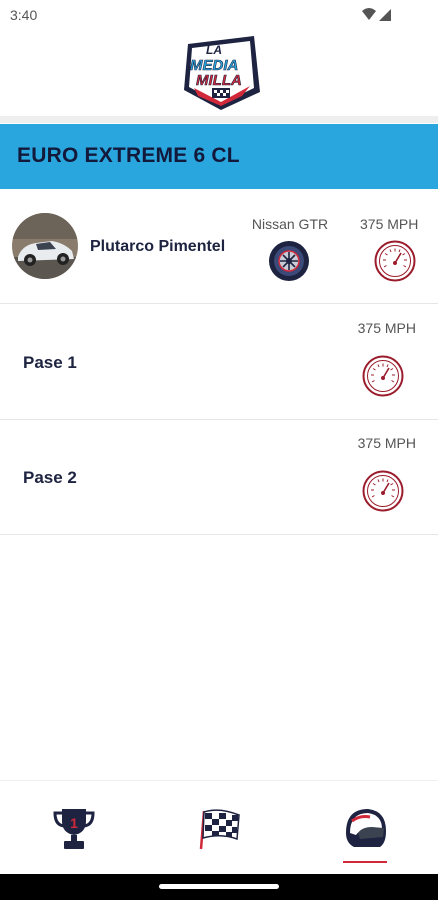 The height and width of the screenshot is (900, 438). I want to click on la-media-milla-logo: LA MEDIA MILLA, so click(222, 73).